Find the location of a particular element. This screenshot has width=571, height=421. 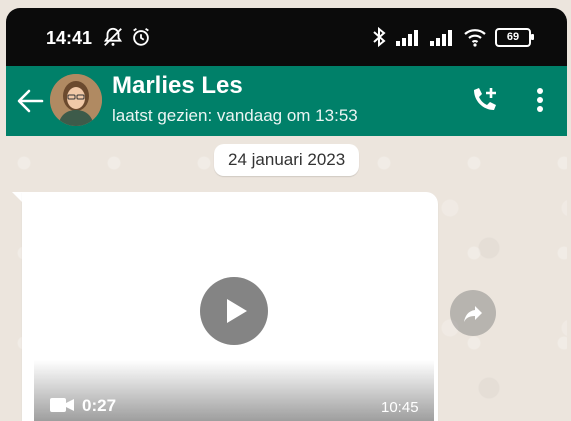

add-call-icon is located at coordinates (484, 100).